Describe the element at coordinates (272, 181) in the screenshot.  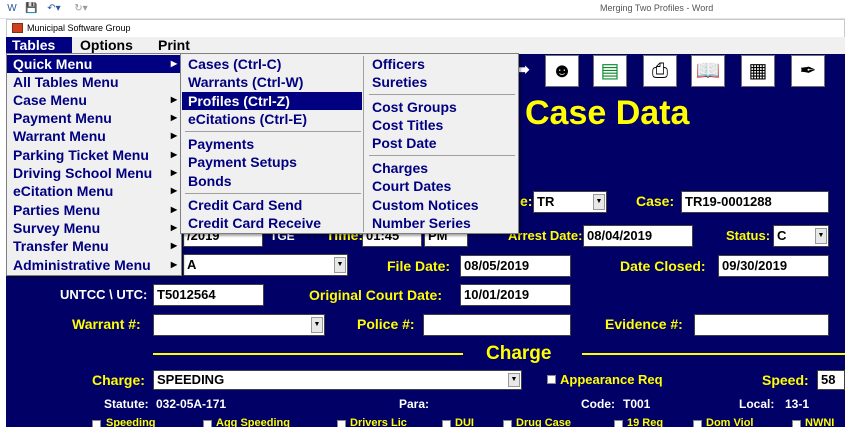
I see `menu-item-bonds: Bonds` at that location.